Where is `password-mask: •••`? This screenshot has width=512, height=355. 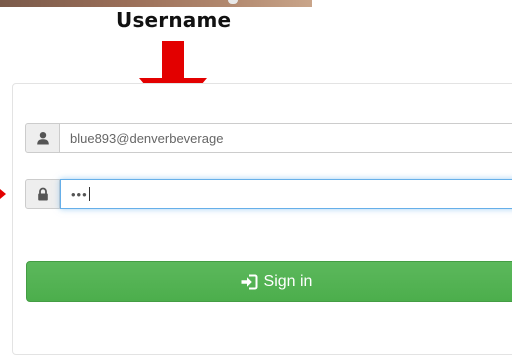 password-mask: ••• is located at coordinates (79, 194).